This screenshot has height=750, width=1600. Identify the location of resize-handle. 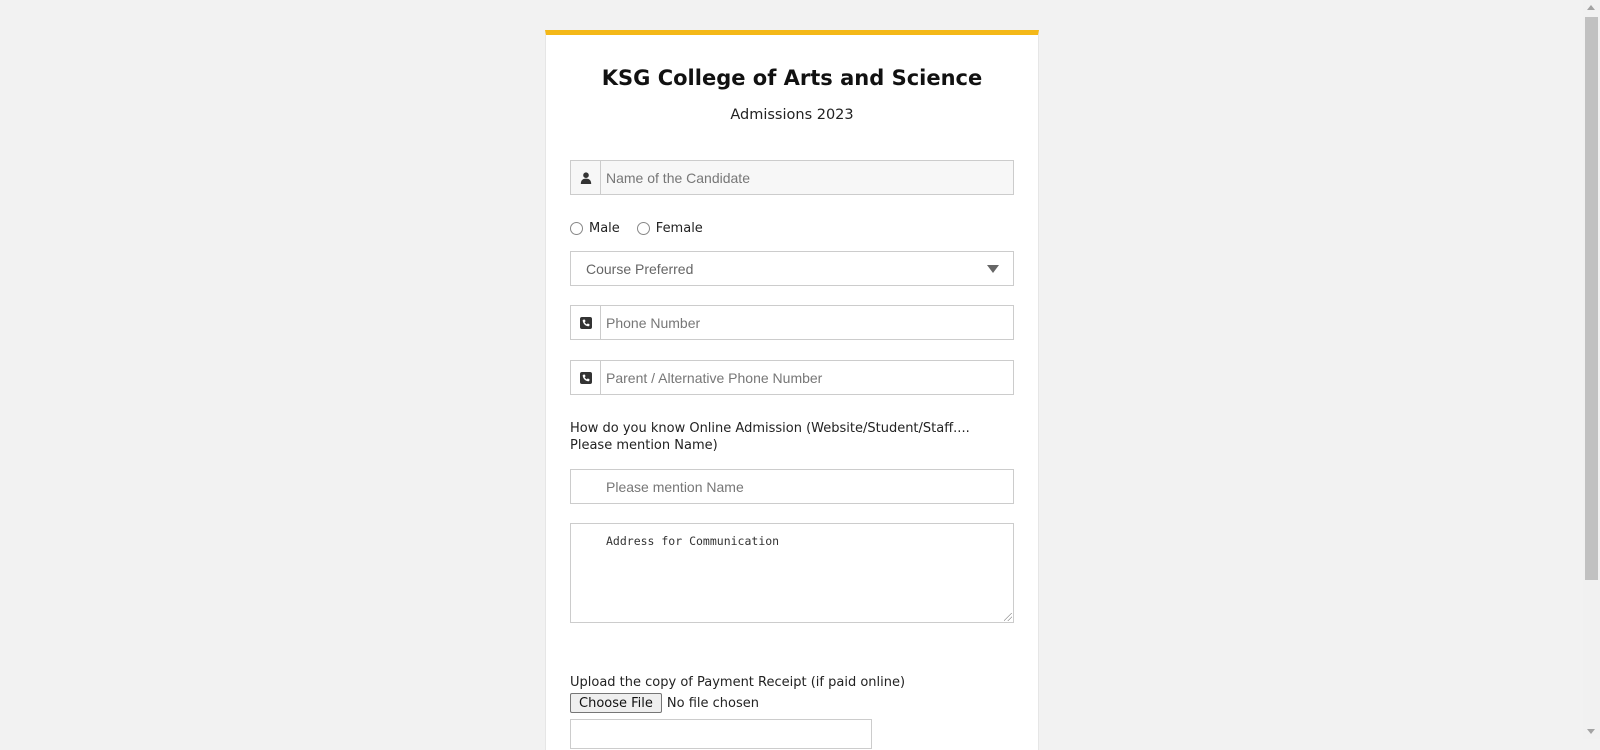
(1008, 617).